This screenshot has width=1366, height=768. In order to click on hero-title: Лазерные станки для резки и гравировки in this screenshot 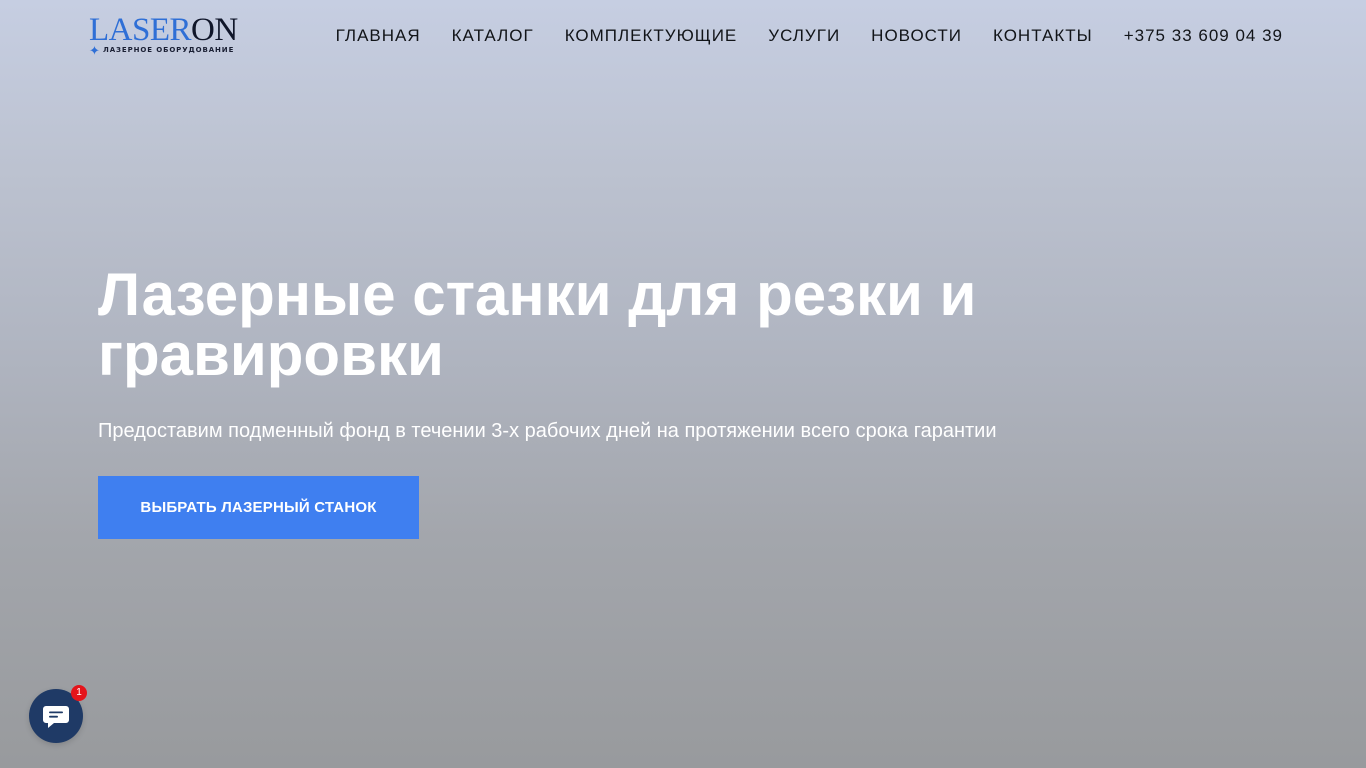, I will do `click(537, 324)`.